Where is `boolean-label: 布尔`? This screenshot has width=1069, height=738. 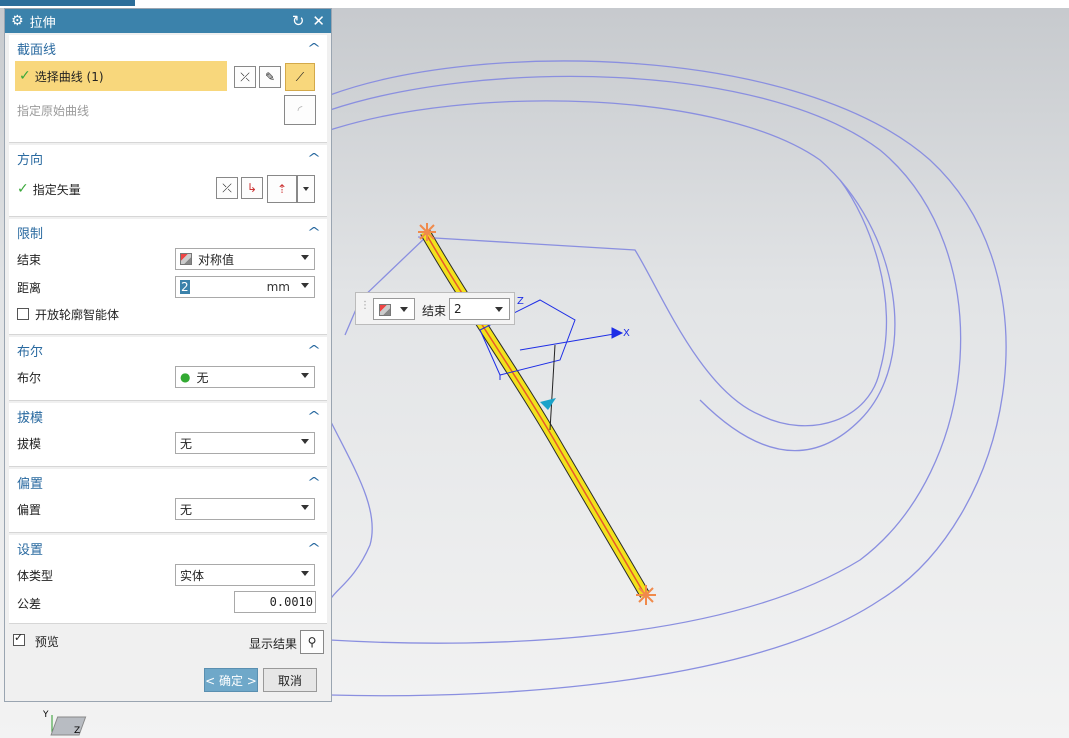 boolean-label: 布尔 is located at coordinates (29, 377).